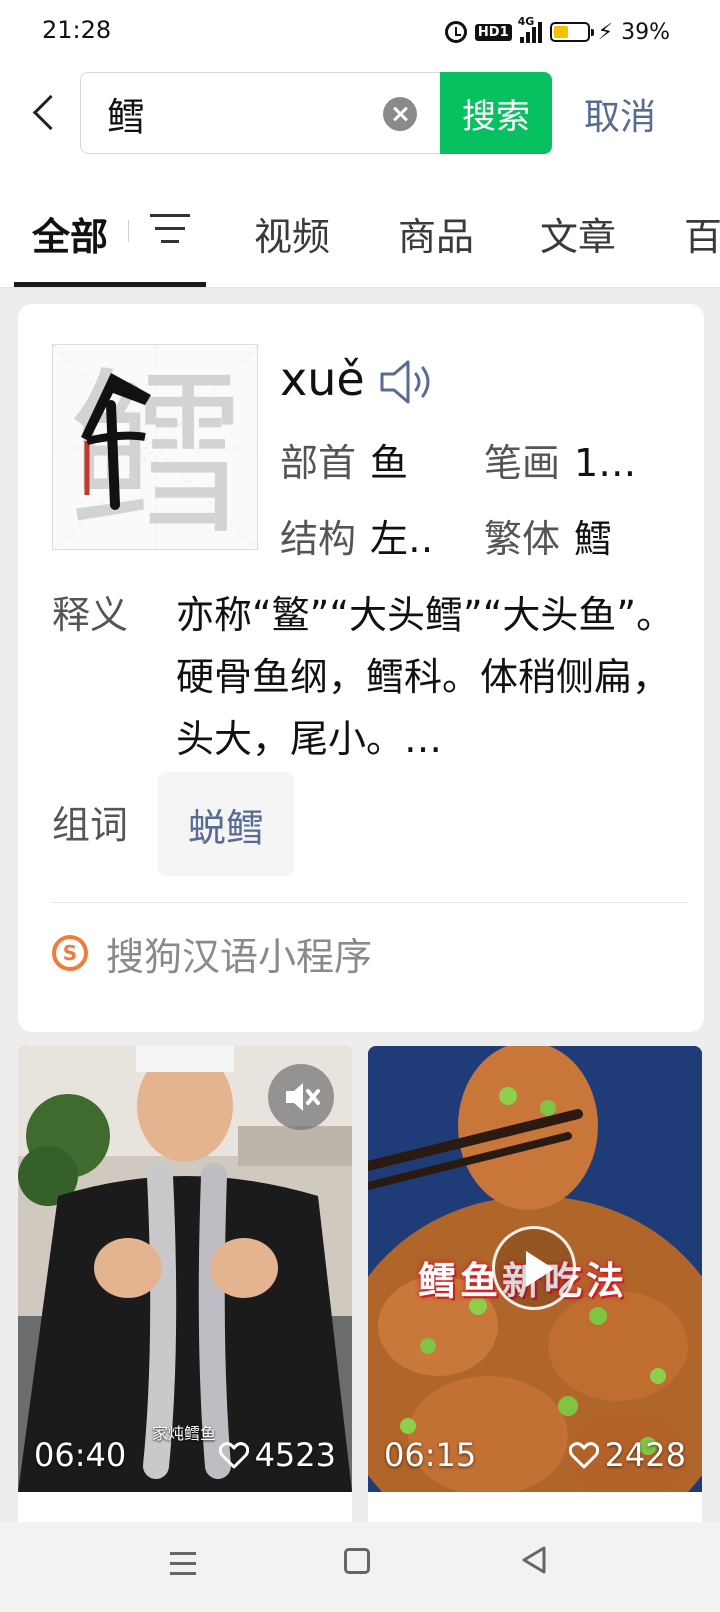 The image size is (720, 1612). Describe the element at coordinates (226, 824) in the screenshot. I see `word-chip: 蜕鳕` at that location.